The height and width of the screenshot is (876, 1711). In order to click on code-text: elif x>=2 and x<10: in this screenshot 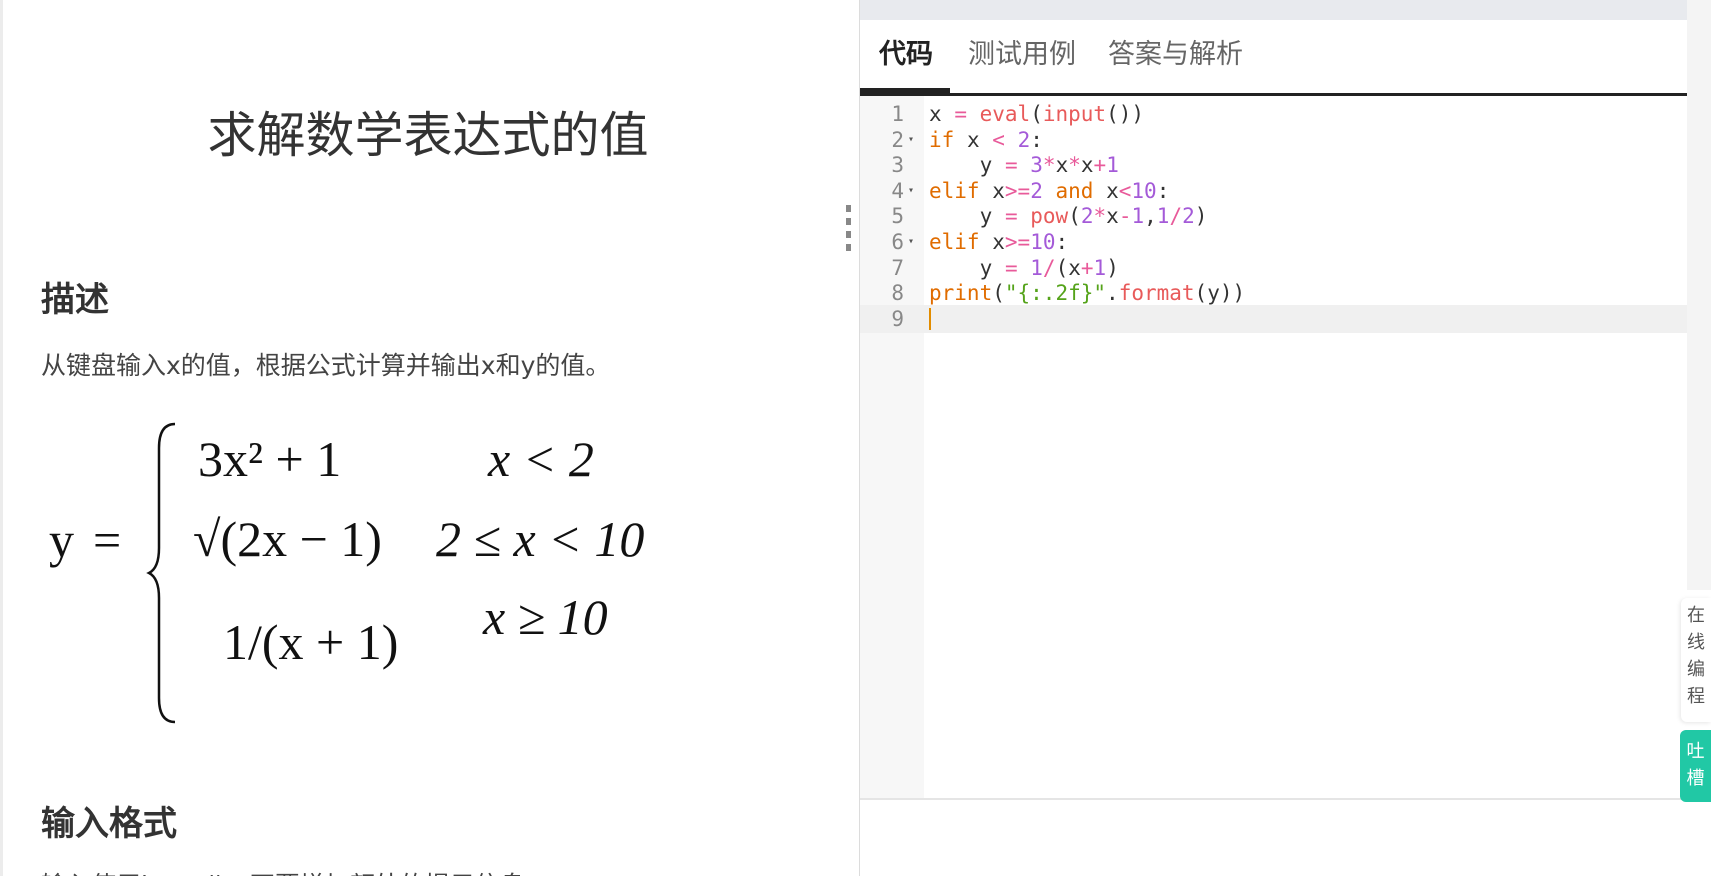, I will do `click(1049, 190)`.